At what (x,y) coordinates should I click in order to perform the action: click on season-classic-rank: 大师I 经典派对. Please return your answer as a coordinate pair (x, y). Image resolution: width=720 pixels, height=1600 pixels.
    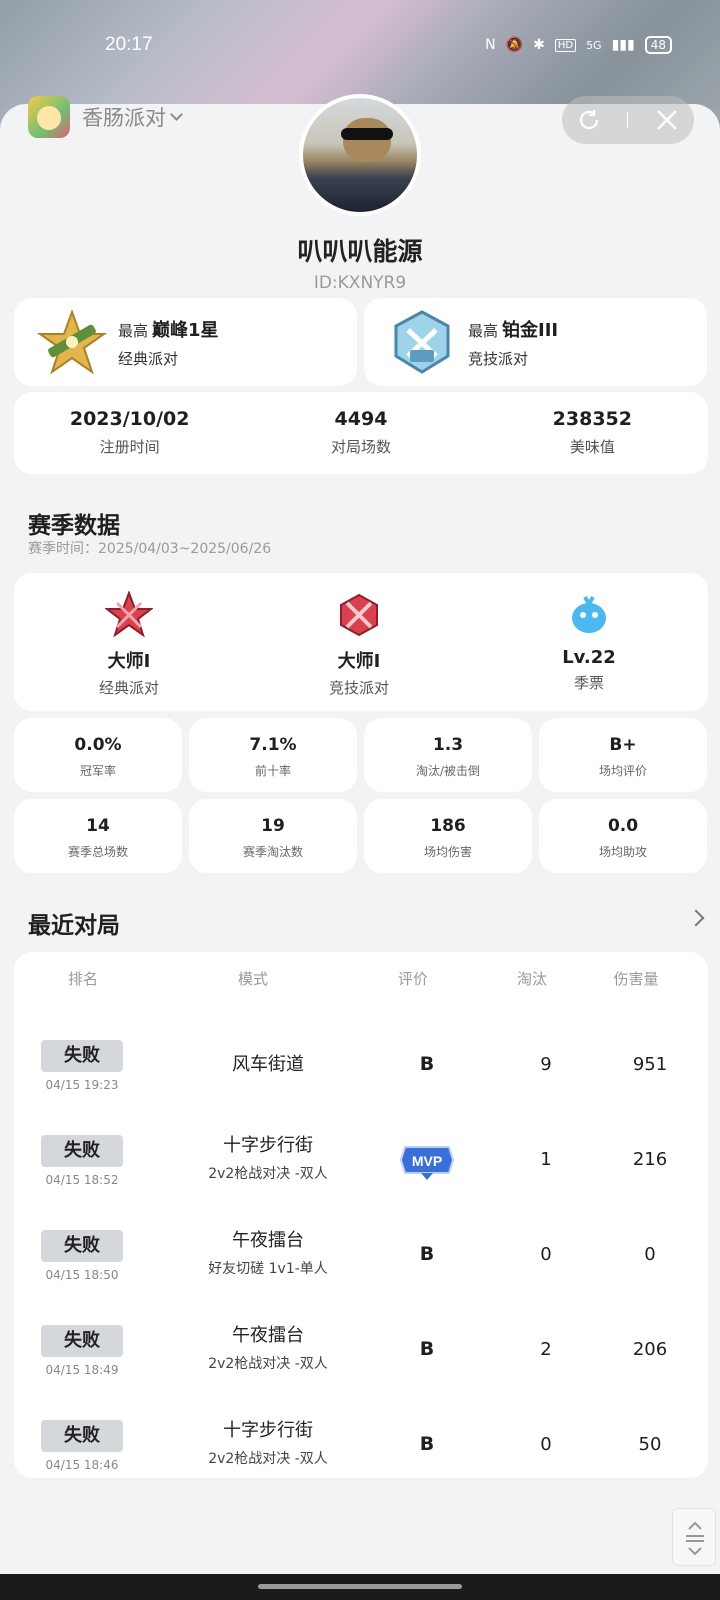
    Looking at the image, I should click on (129, 642).